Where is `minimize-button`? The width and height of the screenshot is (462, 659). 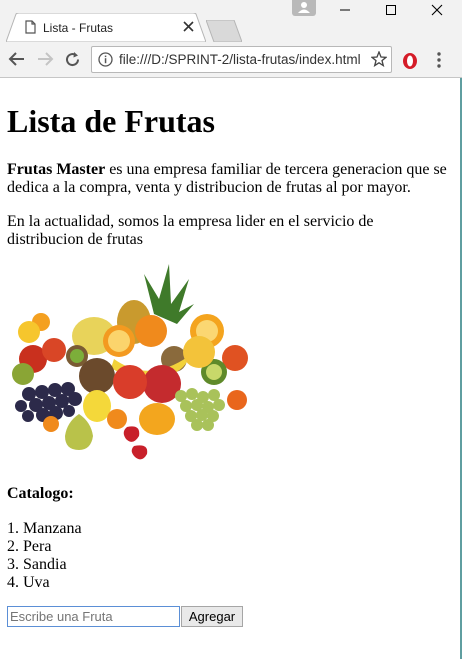 minimize-button is located at coordinates (345, 10).